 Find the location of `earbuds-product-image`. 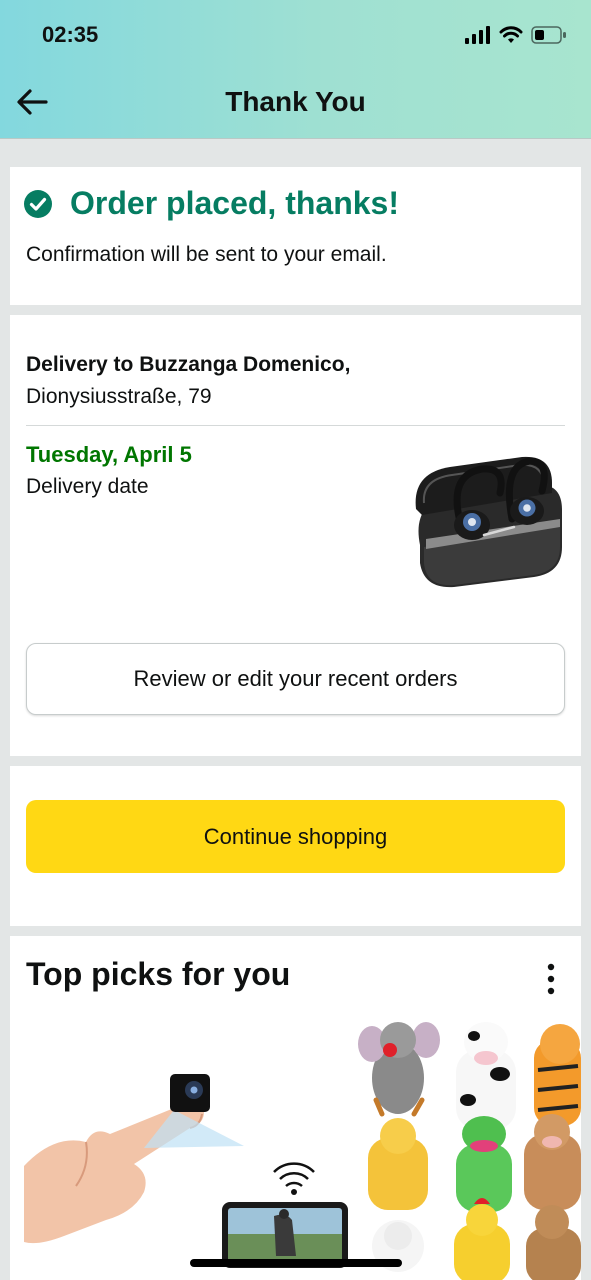

earbuds-product-image is located at coordinates (487, 520).